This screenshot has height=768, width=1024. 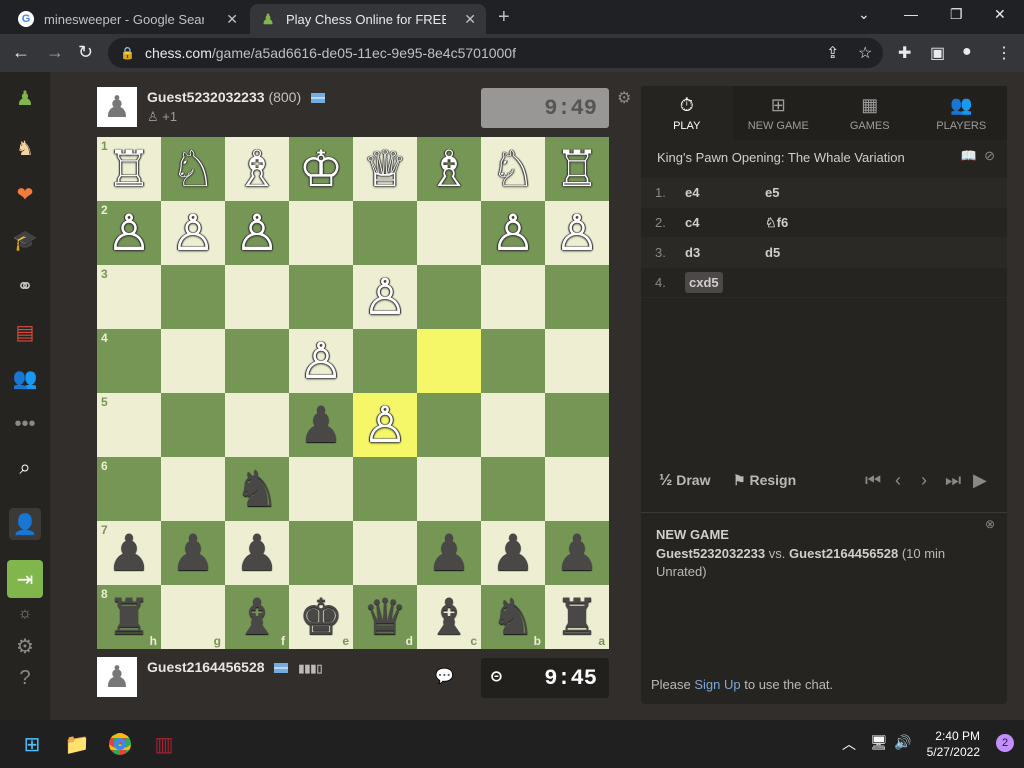 What do you see at coordinates (725, 282) in the screenshot?
I see `white-move-current: cxd5` at bounding box center [725, 282].